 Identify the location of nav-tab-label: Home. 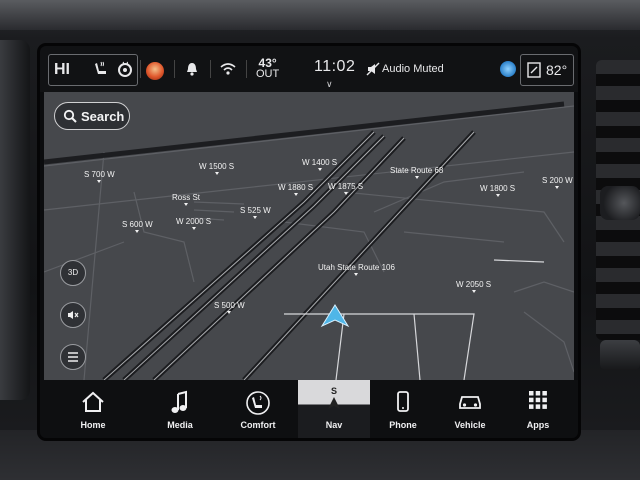
(93, 425).